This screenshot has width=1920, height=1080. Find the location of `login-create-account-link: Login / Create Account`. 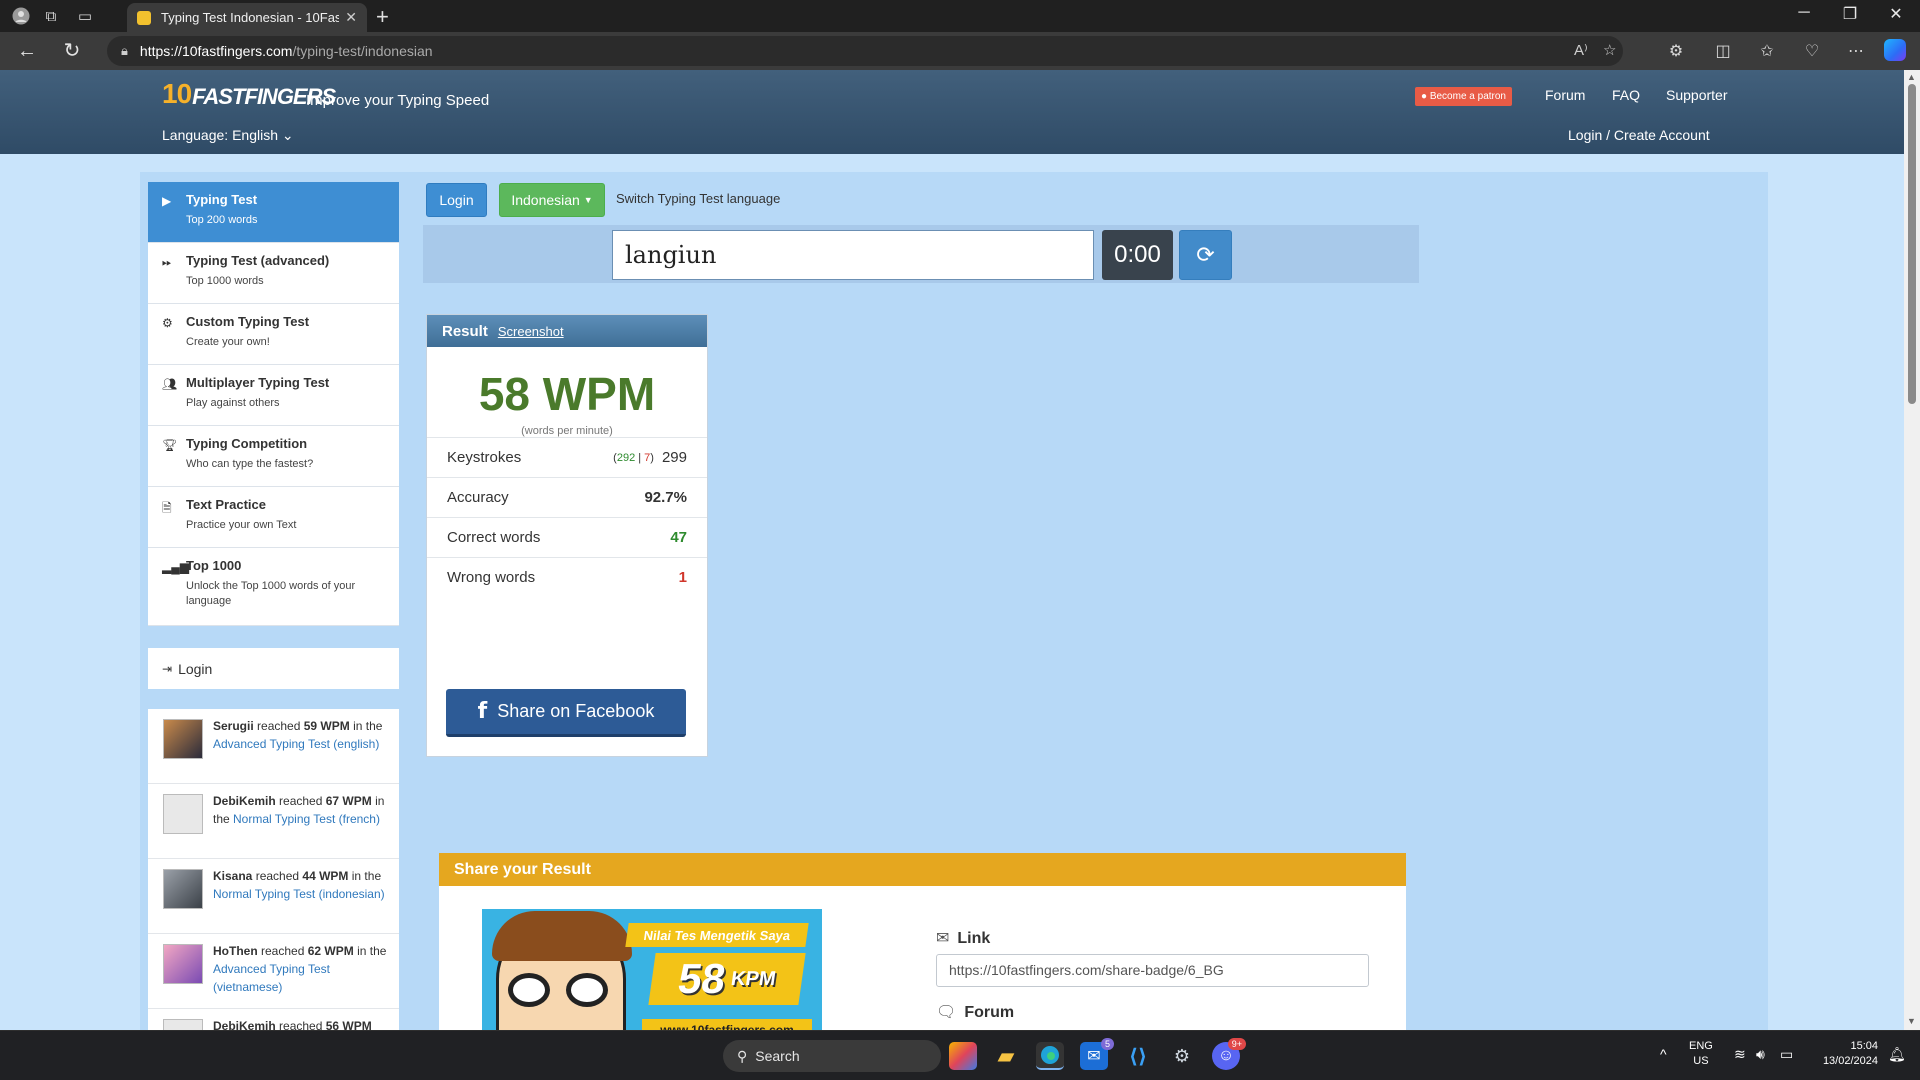

login-create-account-link: Login / Create Account is located at coordinates (1639, 135).